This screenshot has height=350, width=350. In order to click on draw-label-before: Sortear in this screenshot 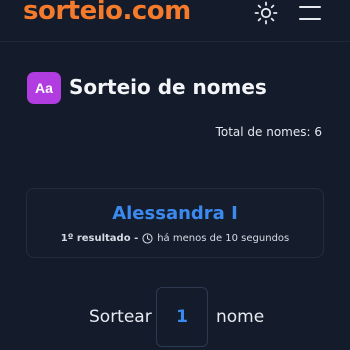, I will do `click(120, 317)`.